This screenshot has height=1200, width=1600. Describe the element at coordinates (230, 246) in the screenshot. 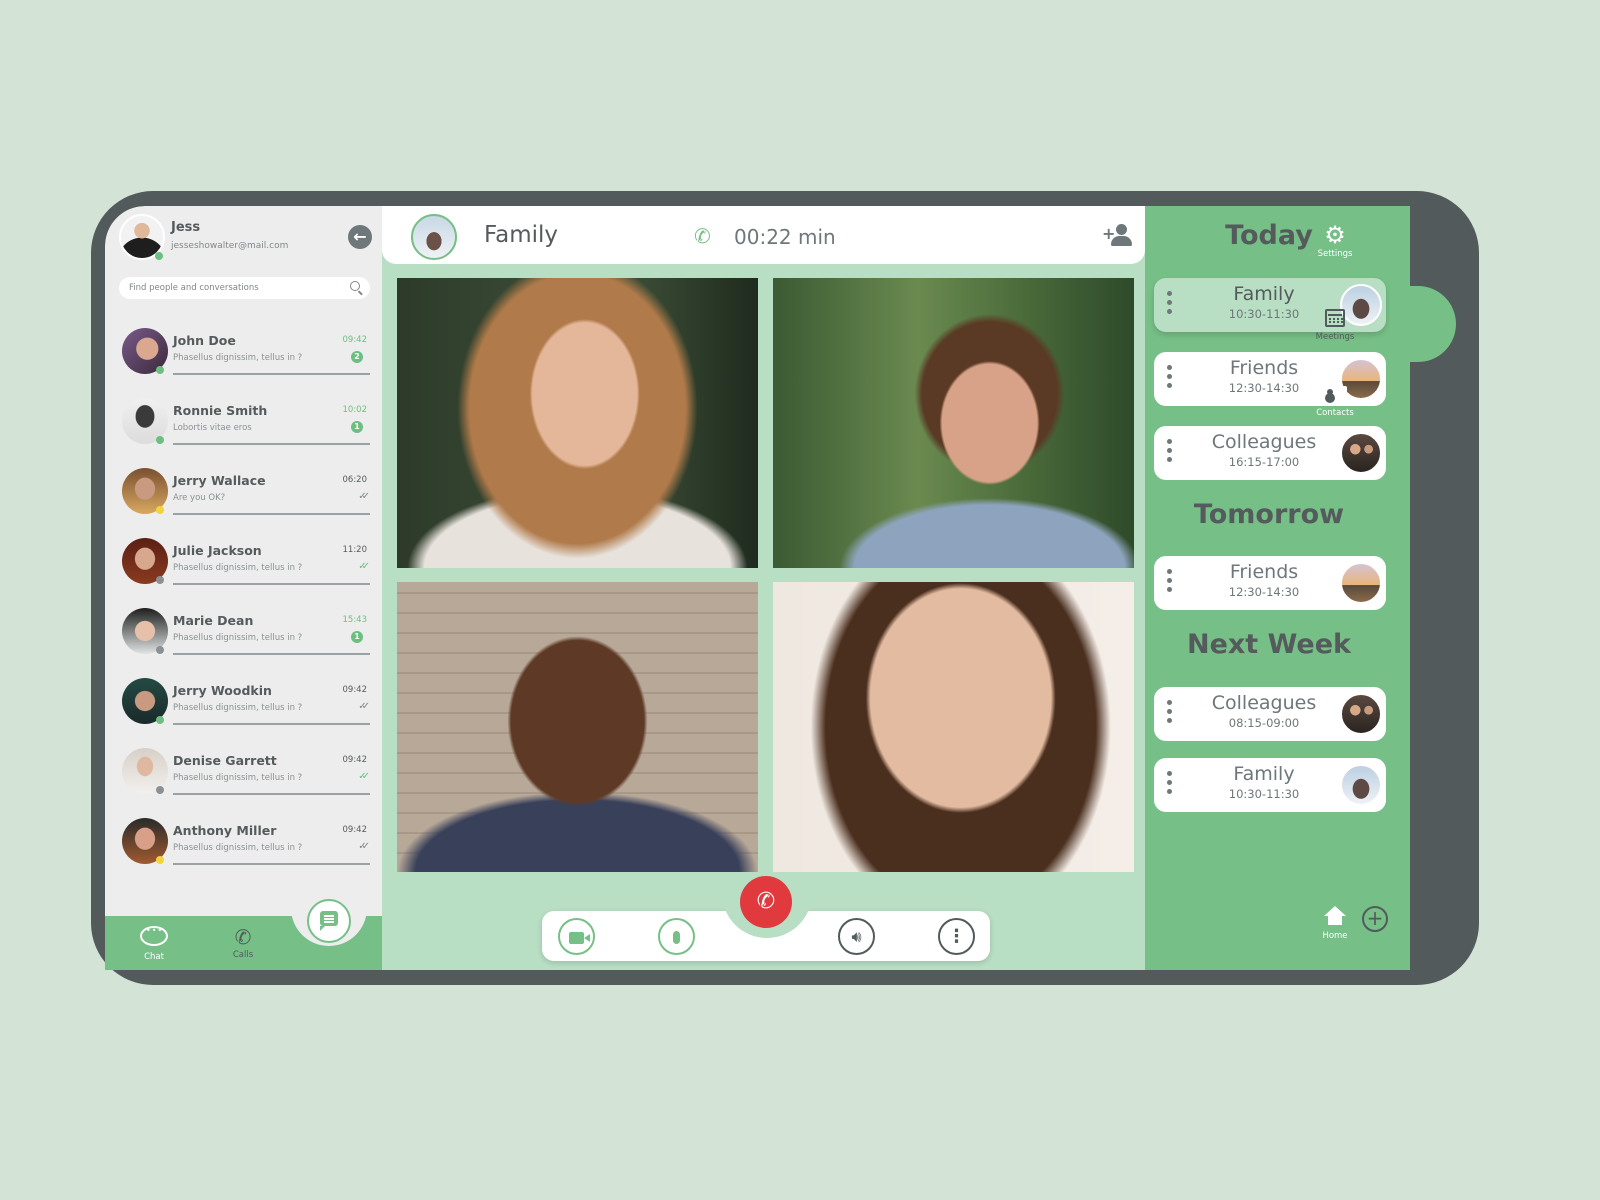

I see `user-email: jesseshowalter@mail.com` at that location.